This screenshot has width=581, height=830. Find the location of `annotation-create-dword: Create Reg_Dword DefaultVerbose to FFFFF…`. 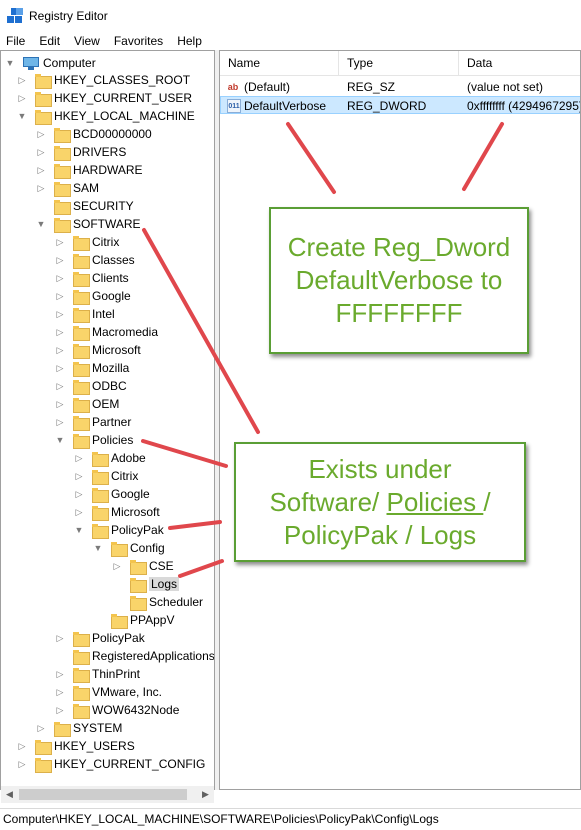

annotation-create-dword: Create Reg_Dword DefaultVerbose to FFFFF… is located at coordinates (399, 280).